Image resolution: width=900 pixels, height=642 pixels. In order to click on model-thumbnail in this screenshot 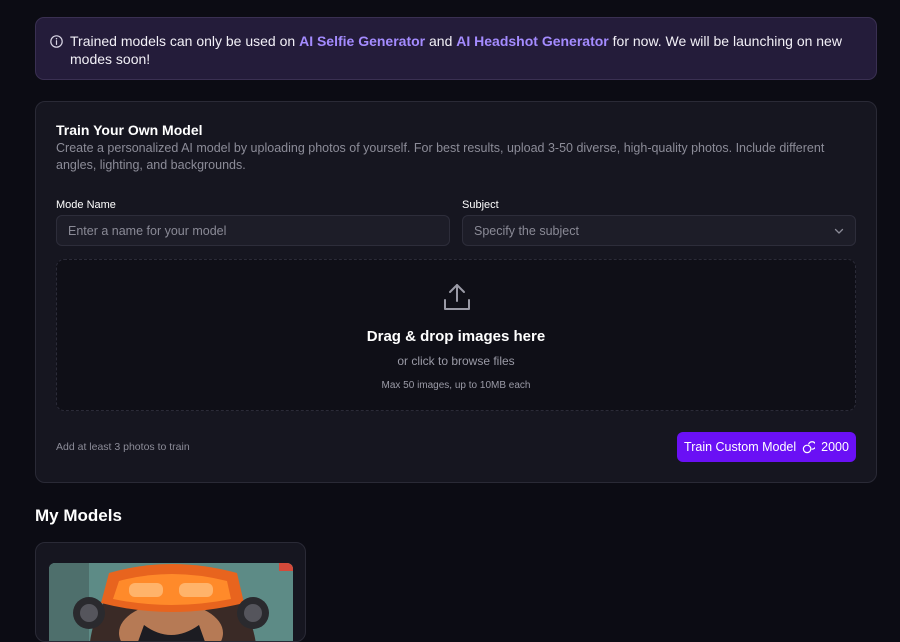, I will do `click(171, 602)`.